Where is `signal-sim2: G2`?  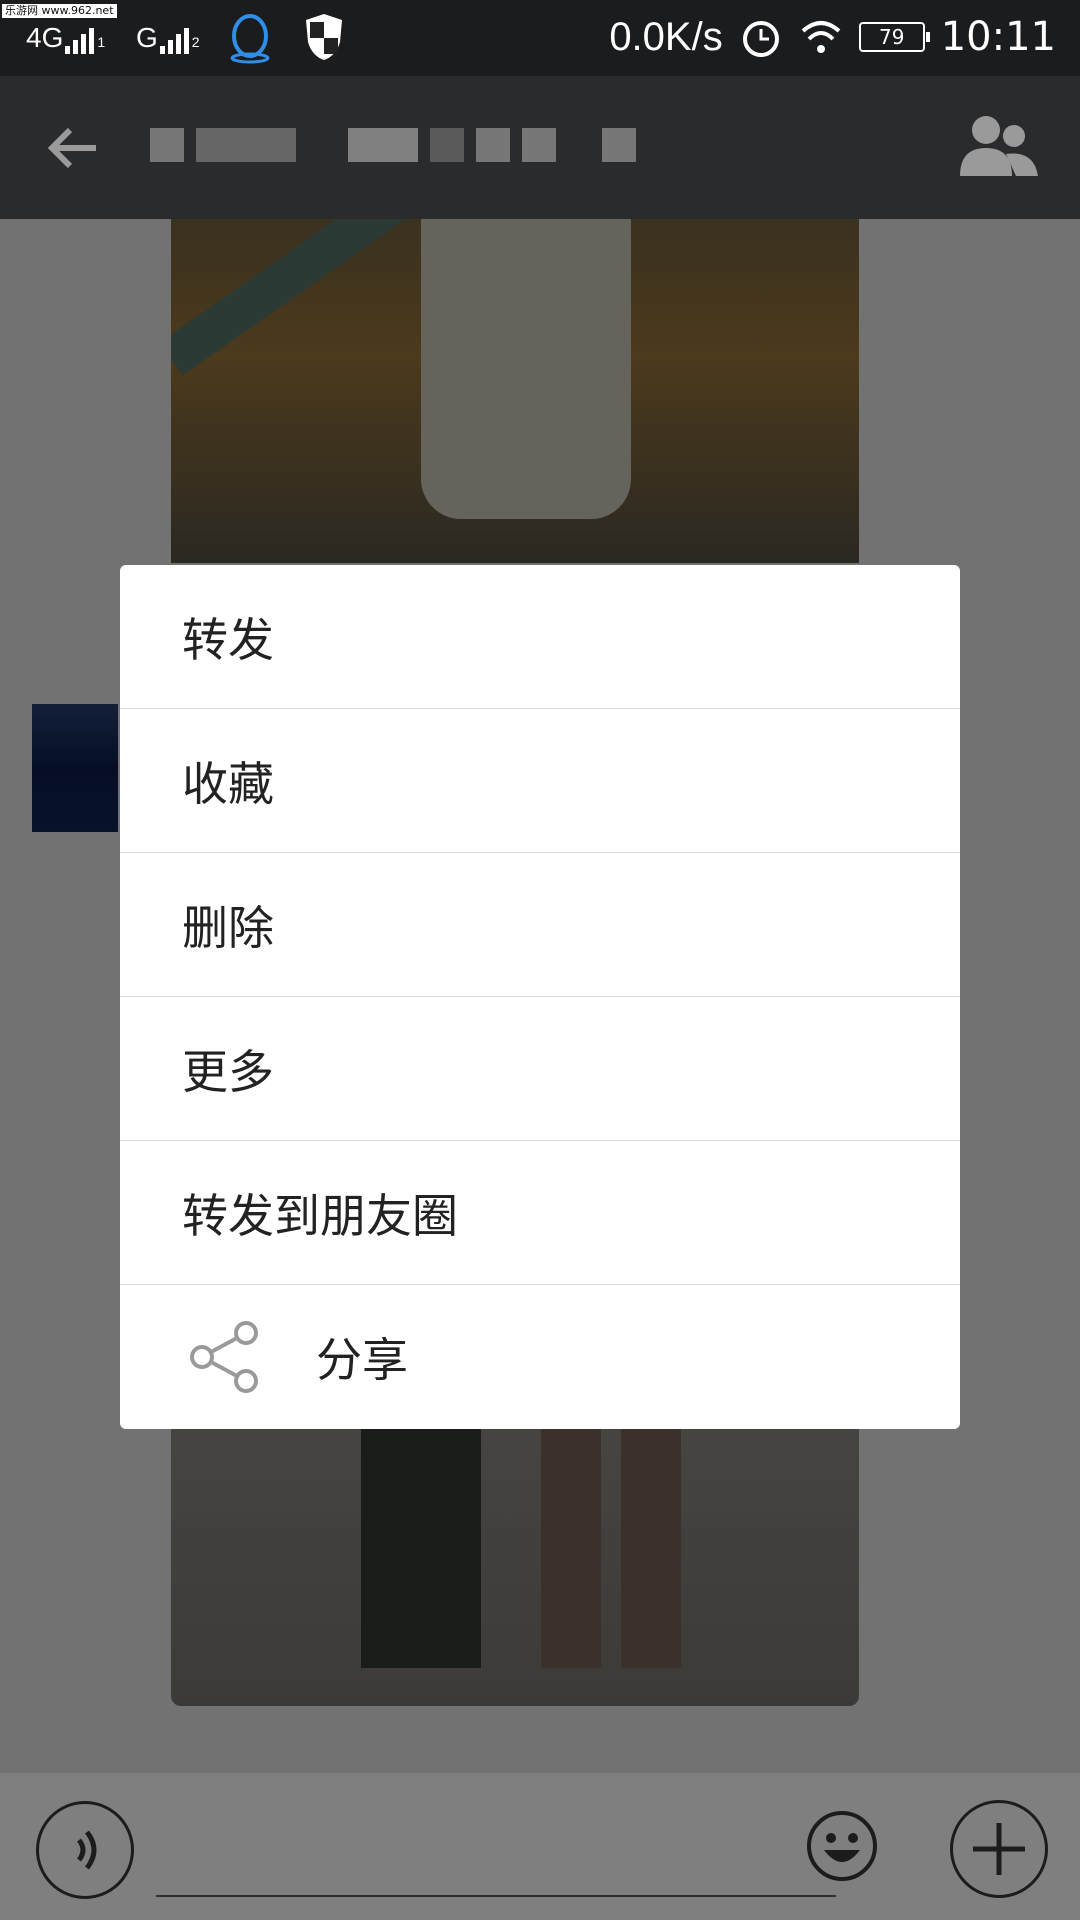 signal-sim2: G2 is located at coordinates (168, 38).